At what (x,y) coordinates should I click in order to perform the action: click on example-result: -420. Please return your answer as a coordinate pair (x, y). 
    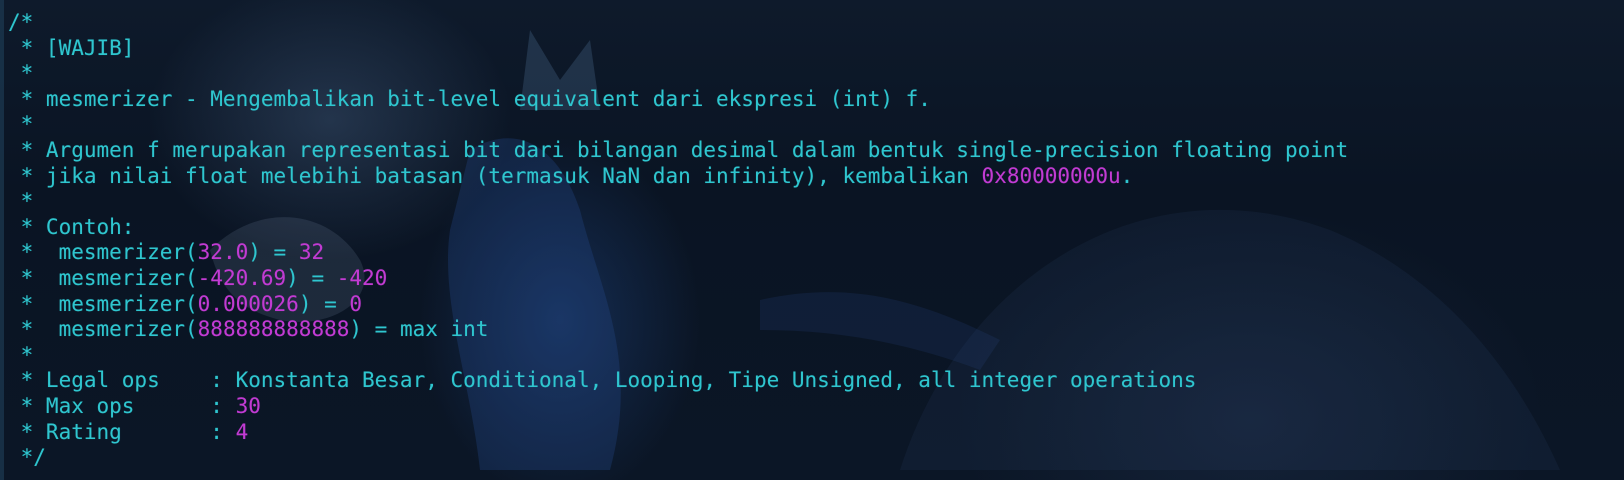
    Looking at the image, I should click on (362, 277).